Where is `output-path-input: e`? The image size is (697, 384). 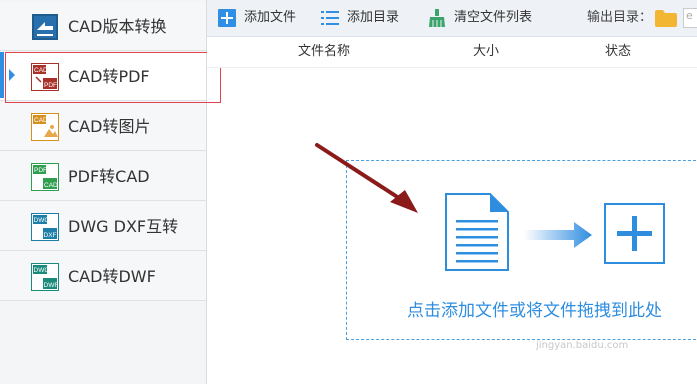
output-path-input: e is located at coordinates (690, 18).